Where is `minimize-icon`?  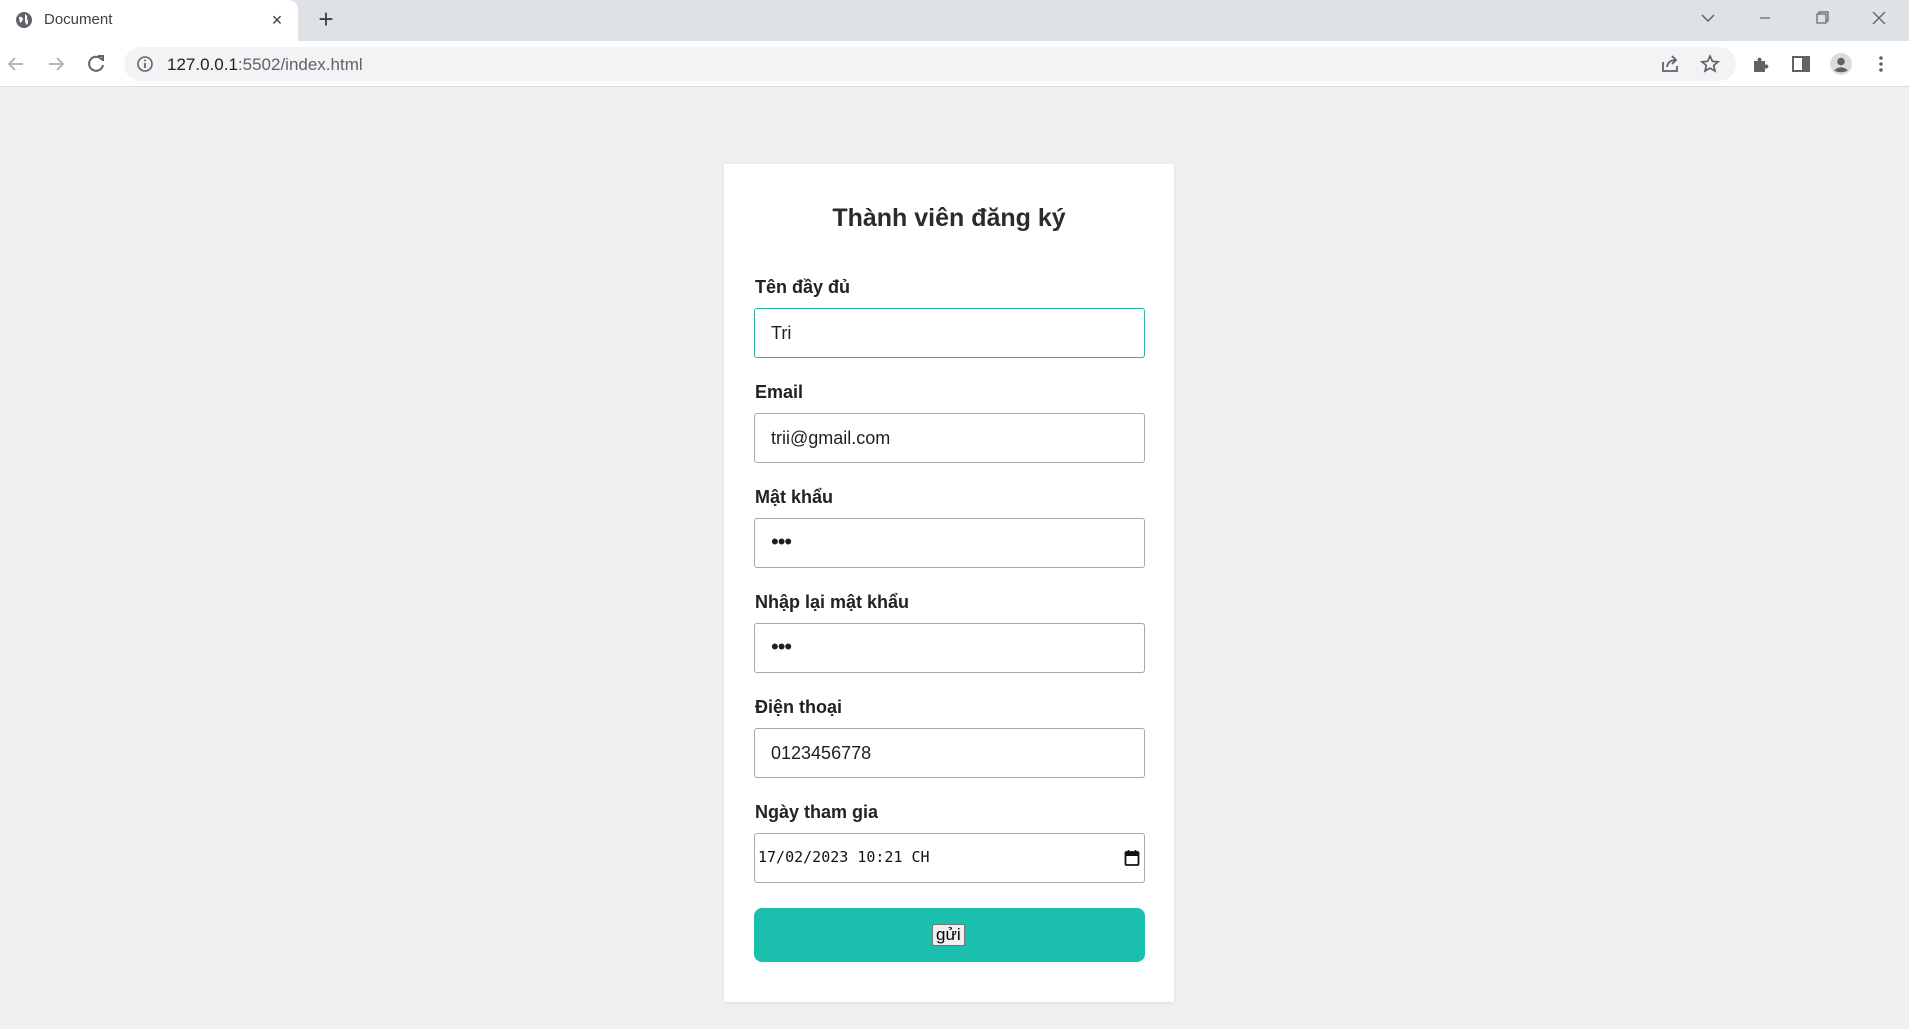 minimize-icon is located at coordinates (1765, 18).